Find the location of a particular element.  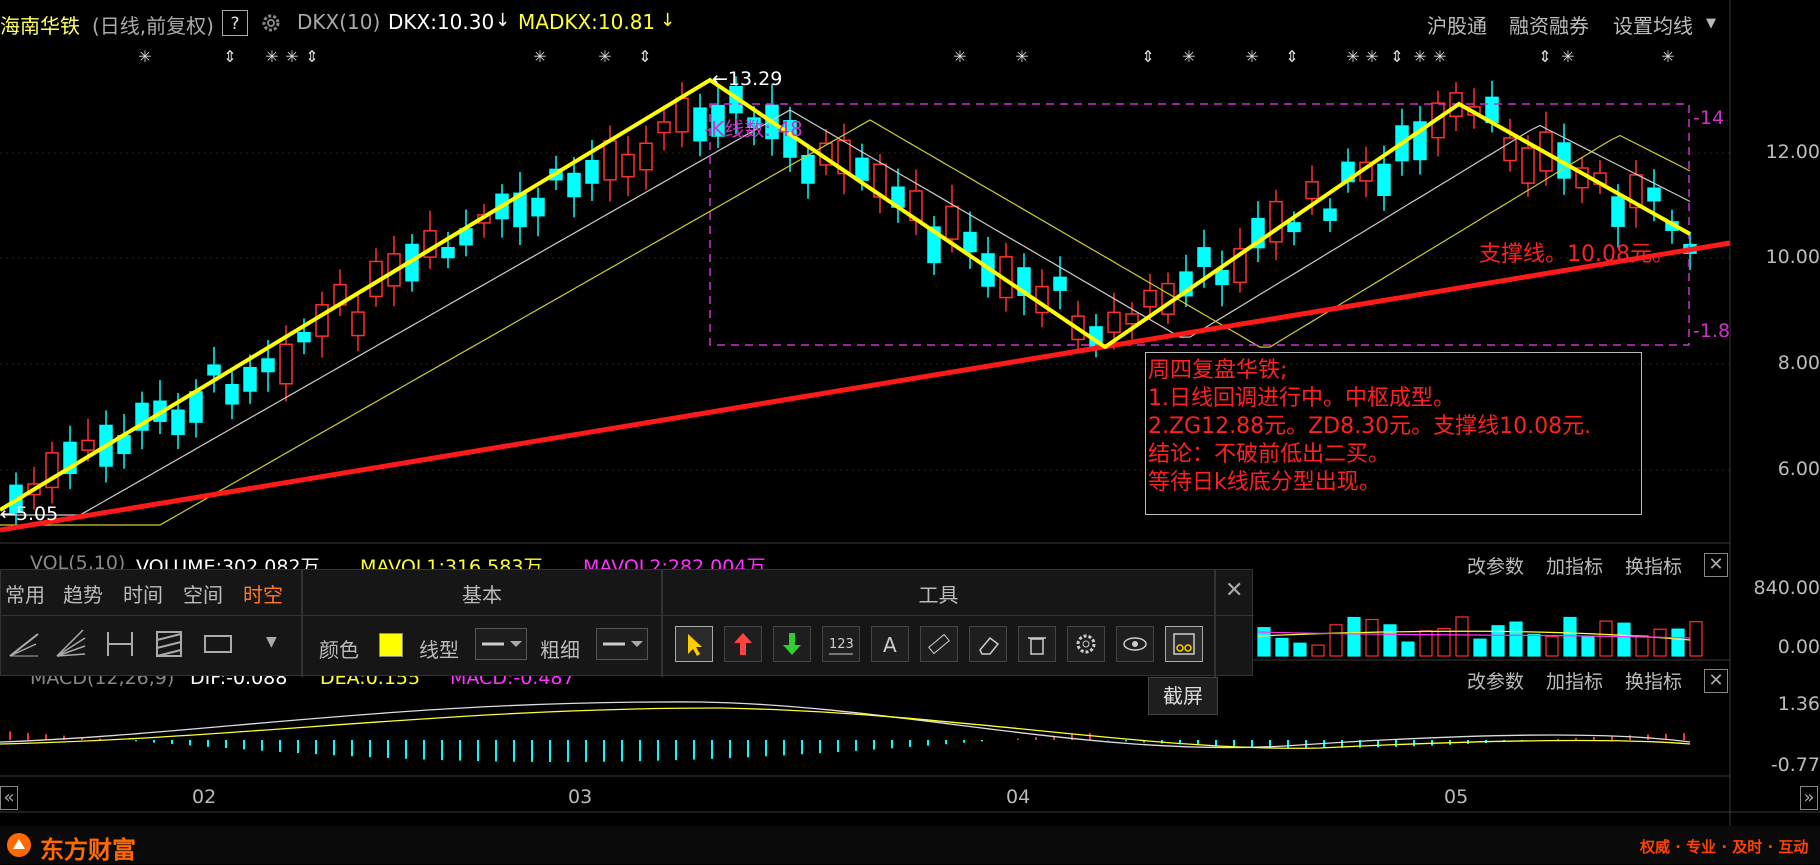

drawing-toolbar: 常用 趋势 时间 空间 时空 ▼ 基本 颜色 线型 粗细 工具 123 A ✕ is located at coordinates (627, 623).